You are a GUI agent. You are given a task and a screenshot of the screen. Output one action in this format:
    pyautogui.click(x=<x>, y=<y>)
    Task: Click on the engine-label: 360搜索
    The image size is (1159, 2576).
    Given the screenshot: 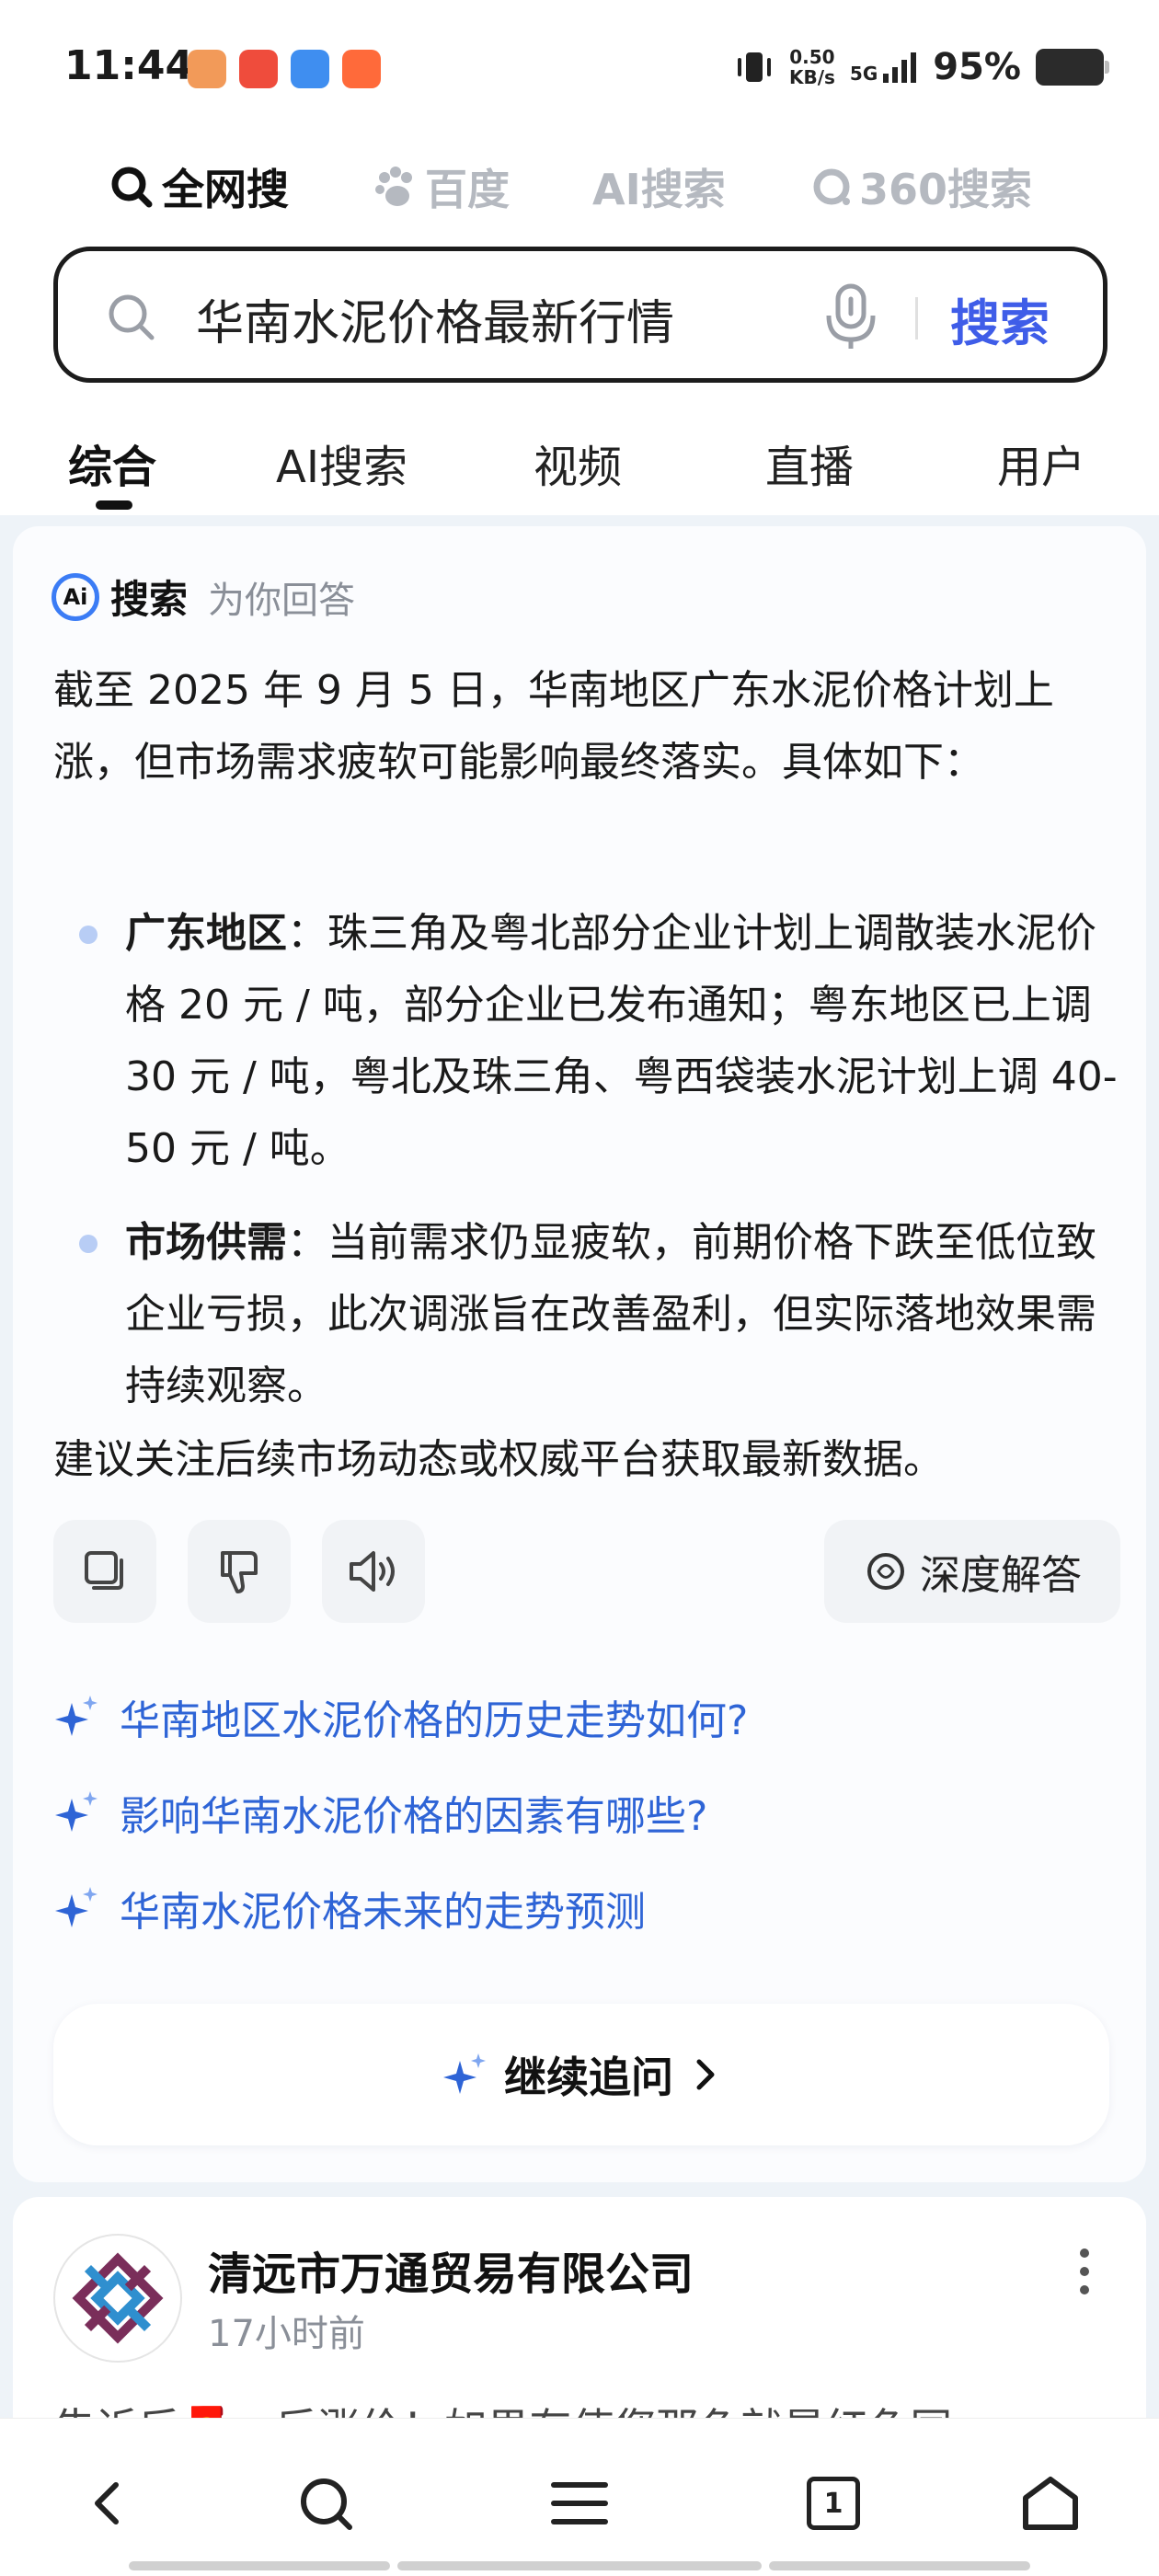 What is the action you would take?
    pyautogui.click(x=946, y=189)
    